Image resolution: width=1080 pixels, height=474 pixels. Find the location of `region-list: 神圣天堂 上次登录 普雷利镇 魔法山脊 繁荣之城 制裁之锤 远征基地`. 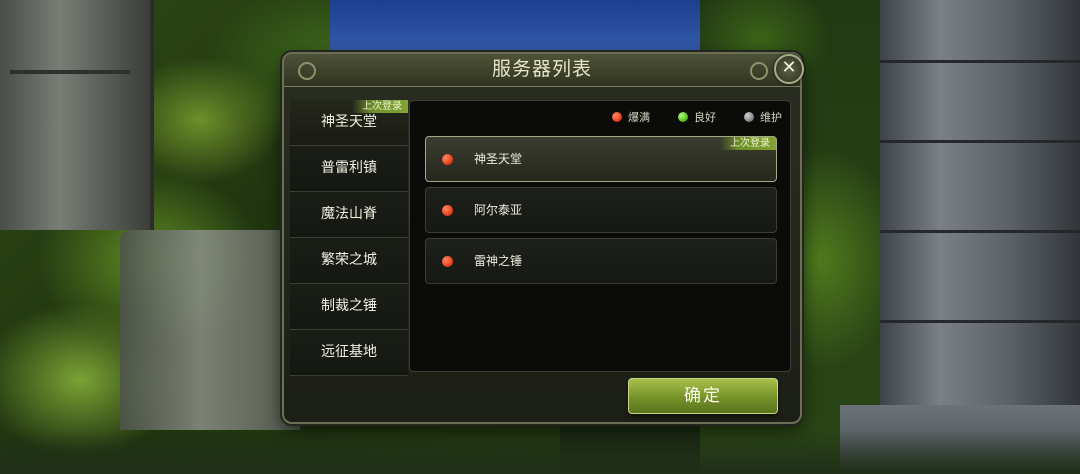

region-list: 神圣天堂 上次登录 普雷利镇 魔法山脊 繁荣之城 制裁之锤 远征基地 is located at coordinates (349, 258).